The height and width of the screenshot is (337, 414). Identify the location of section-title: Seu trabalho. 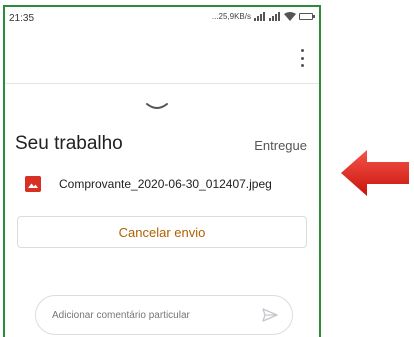
(69, 143).